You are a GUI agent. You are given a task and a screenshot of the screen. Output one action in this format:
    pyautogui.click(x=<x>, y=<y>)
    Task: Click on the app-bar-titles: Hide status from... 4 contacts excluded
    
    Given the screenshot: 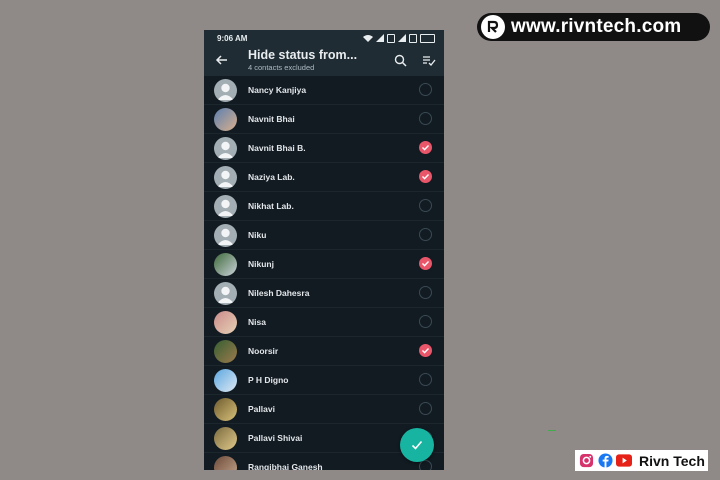 What is the action you would take?
    pyautogui.click(x=302, y=60)
    